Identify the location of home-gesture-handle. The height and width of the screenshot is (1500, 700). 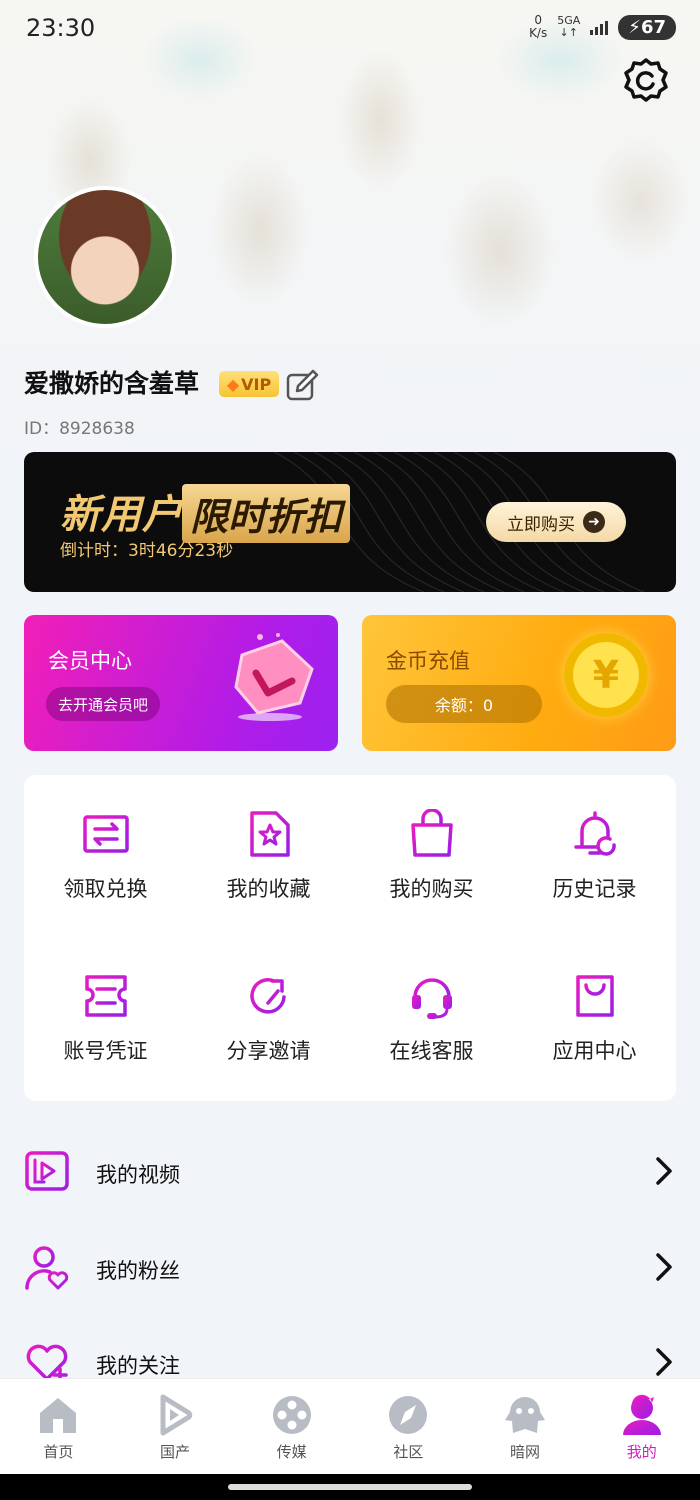
(350, 1487).